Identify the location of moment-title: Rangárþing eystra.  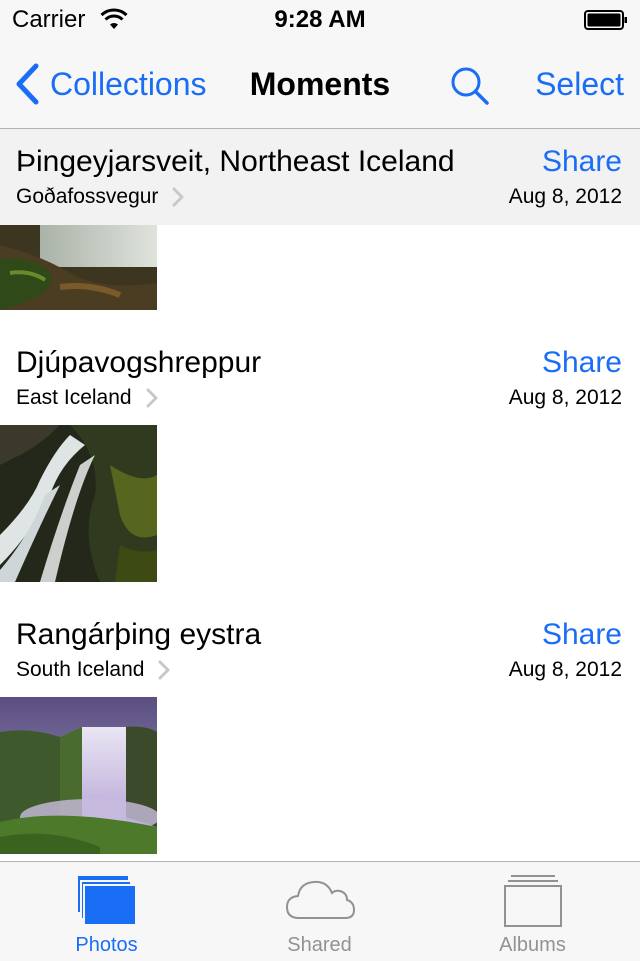
(139, 634).